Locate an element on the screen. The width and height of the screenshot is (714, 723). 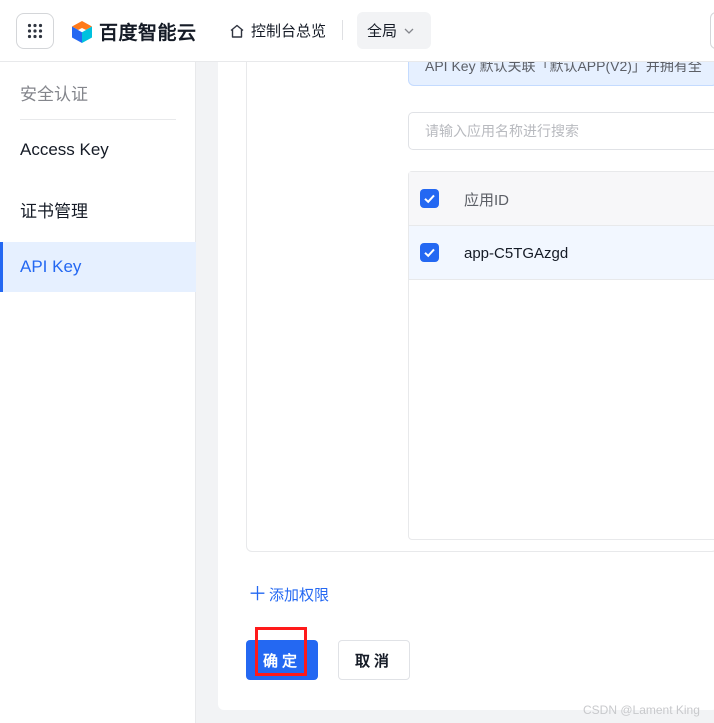
sidebar-item-access-key: Access Key is located at coordinates (98, 150).